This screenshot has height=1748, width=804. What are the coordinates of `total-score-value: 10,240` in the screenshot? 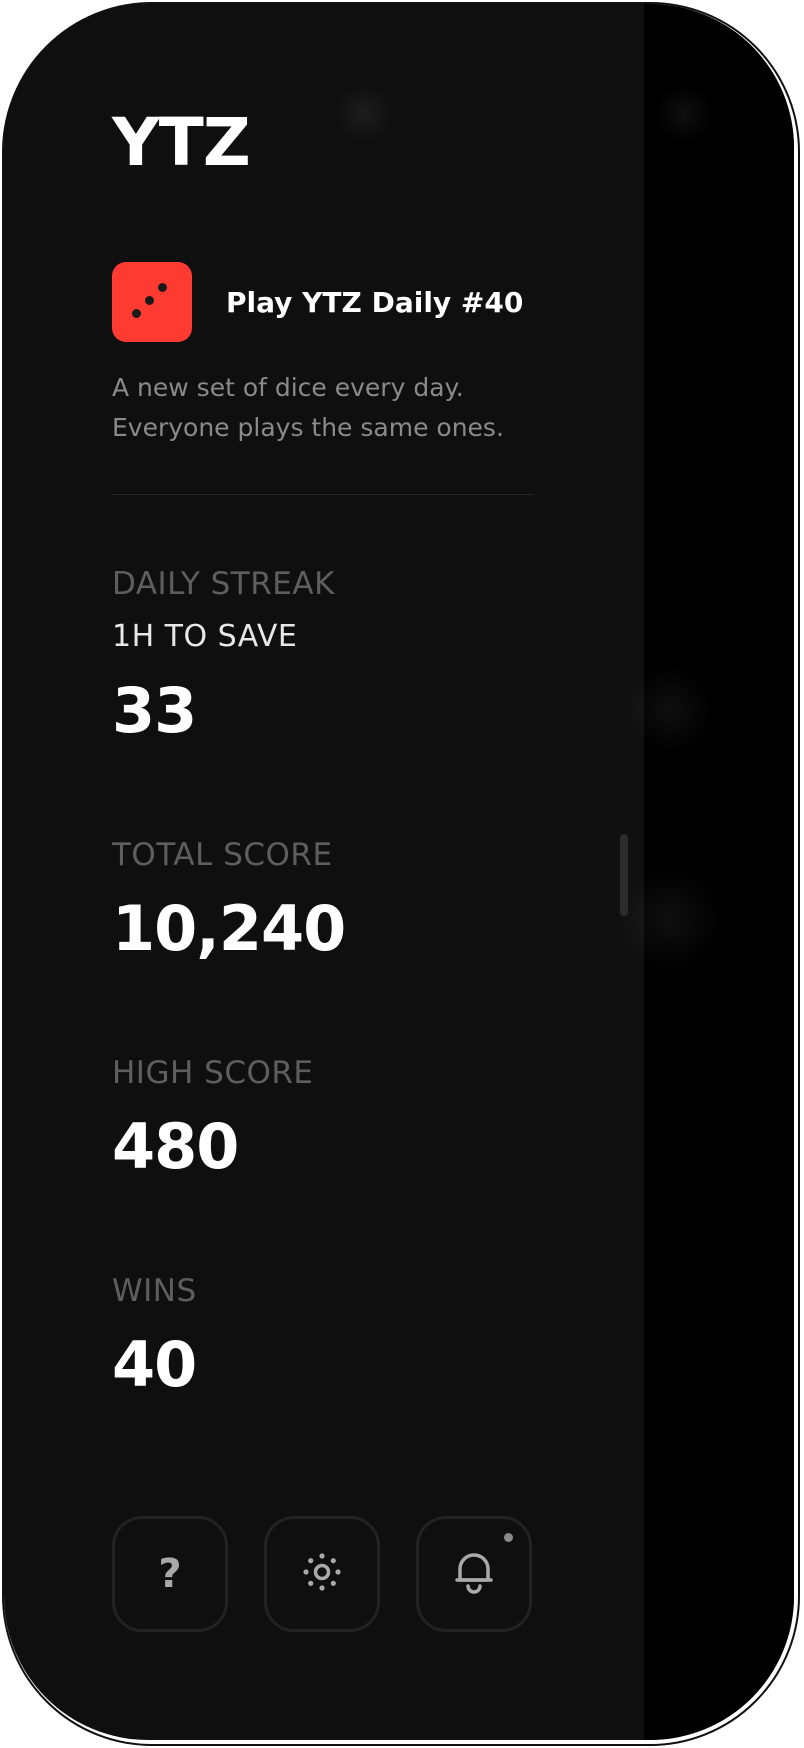 It's located at (229, 928).